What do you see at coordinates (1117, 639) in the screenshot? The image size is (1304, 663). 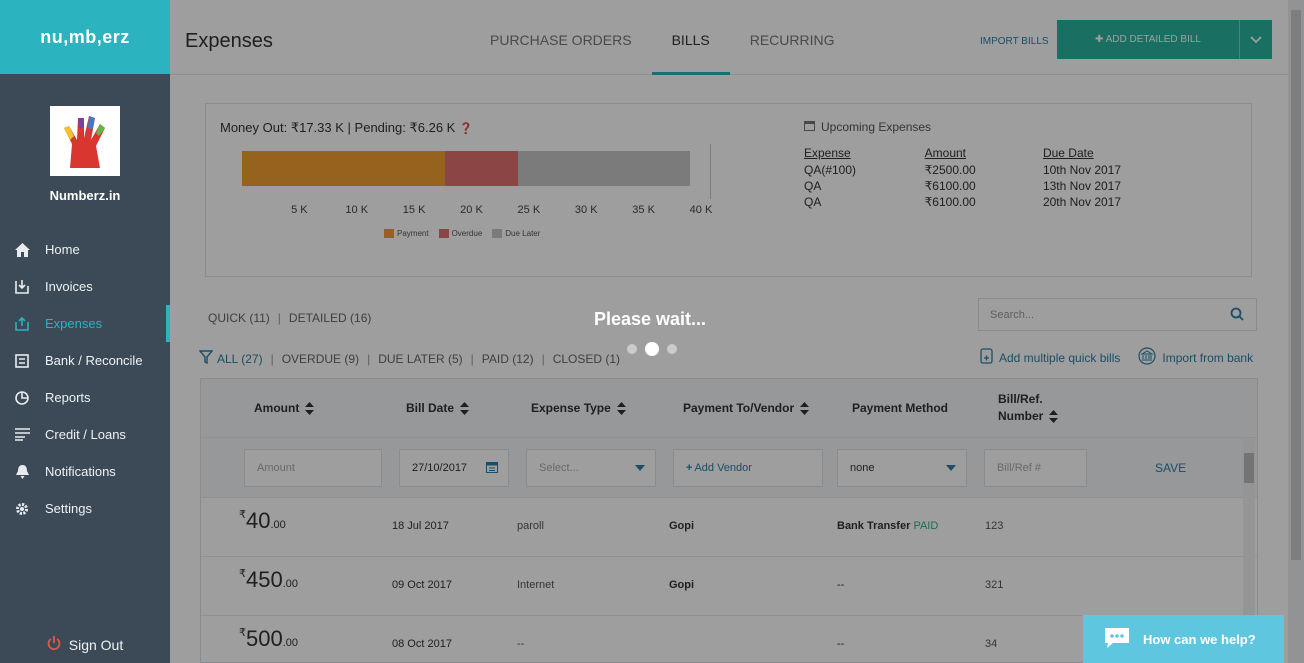 I see `chat-bubble-icon` at bounding box center [1117, 639].